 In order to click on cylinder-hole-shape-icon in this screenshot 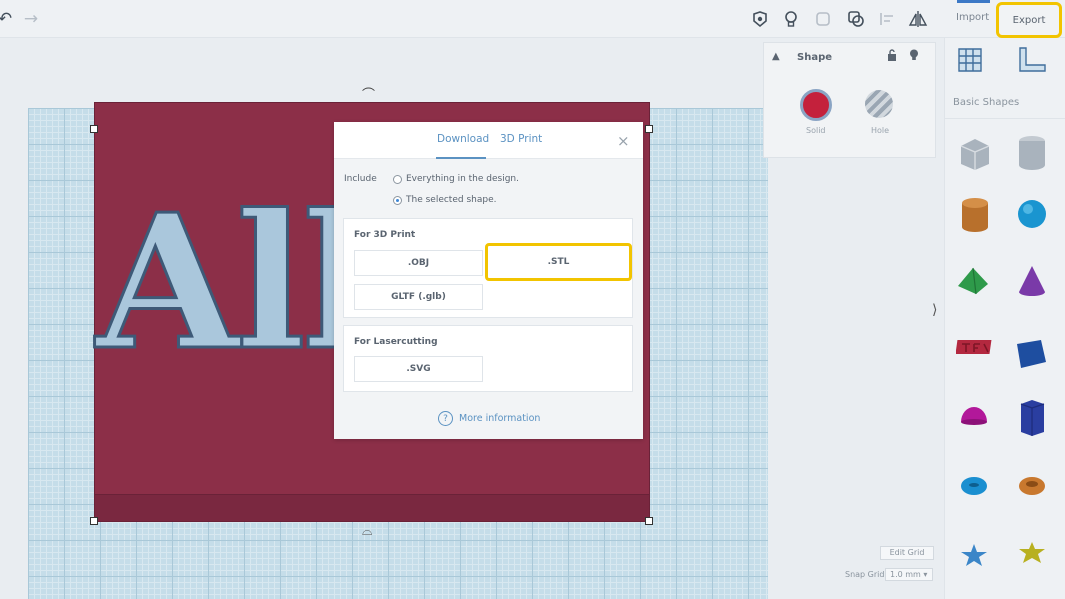, I will do `click(1032, 155)`.